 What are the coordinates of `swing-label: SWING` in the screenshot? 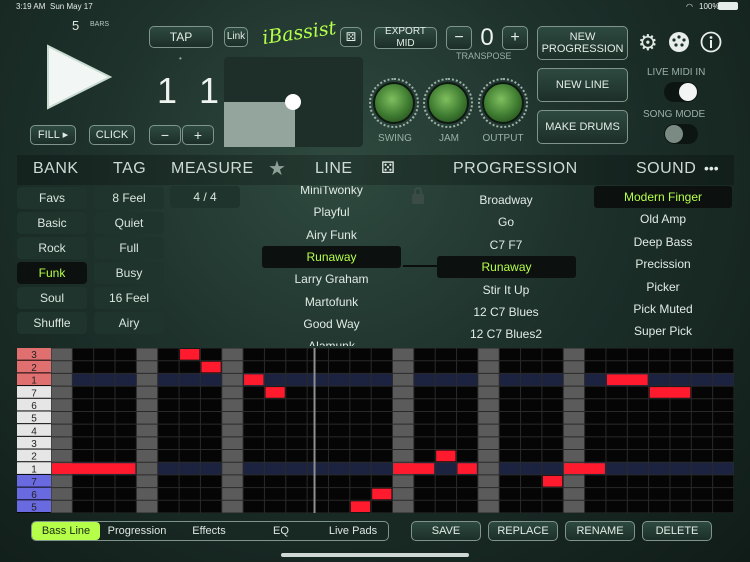 It's located at (395, 138).